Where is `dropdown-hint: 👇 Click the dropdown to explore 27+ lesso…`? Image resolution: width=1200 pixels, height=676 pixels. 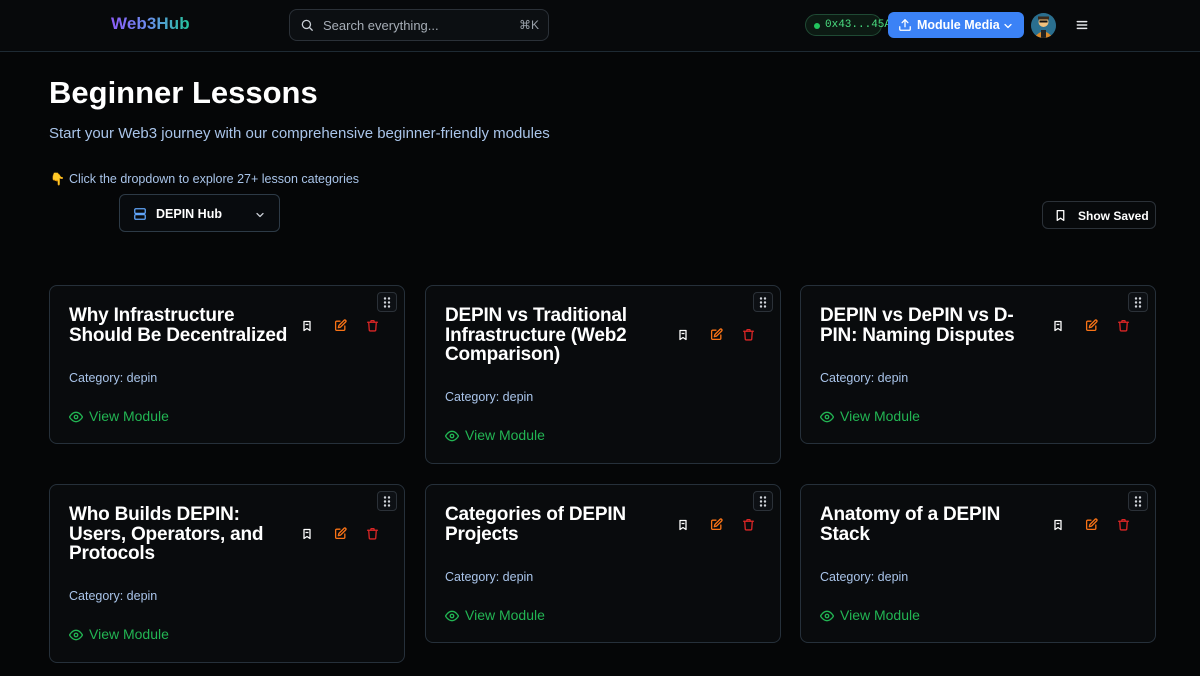 dropdown-hint: 👇 Click the dropdown to explore 27+ lesso… is located at coordinates (204, 179).